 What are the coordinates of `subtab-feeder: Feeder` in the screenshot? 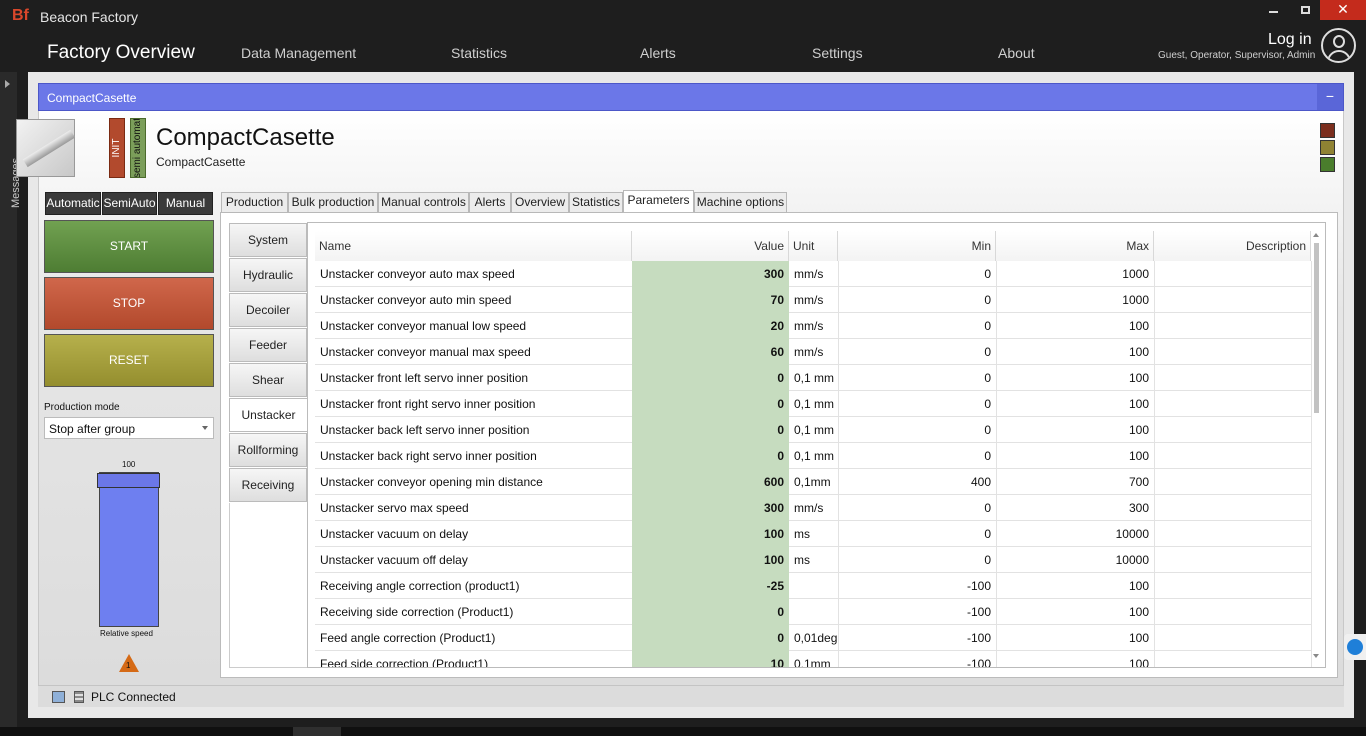 It's located at (268, 345).